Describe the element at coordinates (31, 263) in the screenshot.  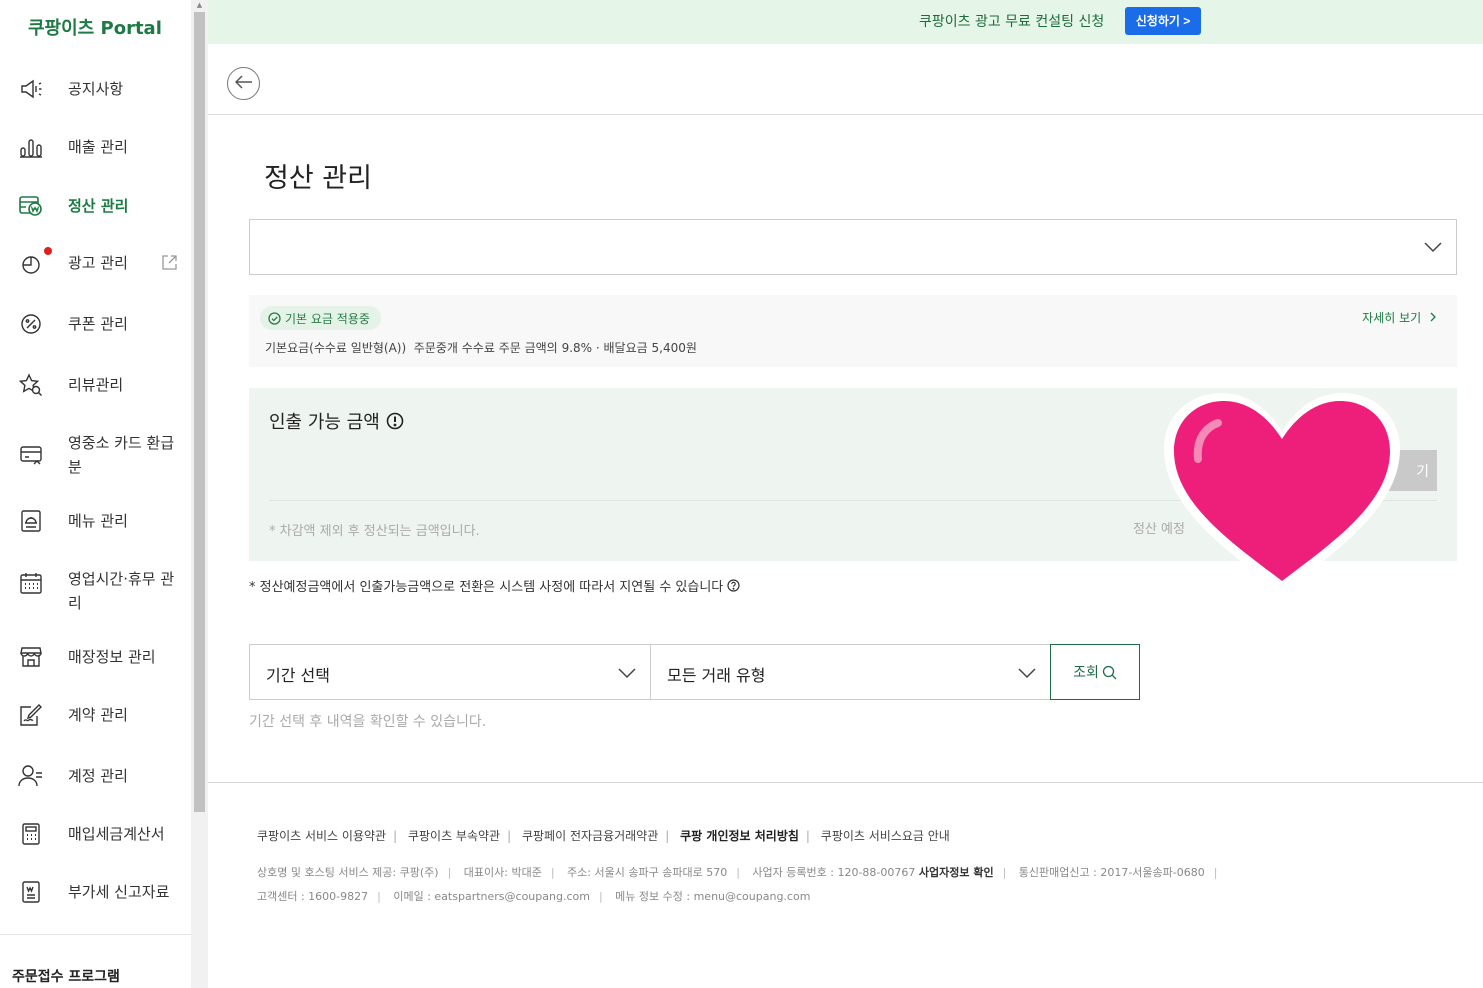
I see `ad-pie-icon` at that location.